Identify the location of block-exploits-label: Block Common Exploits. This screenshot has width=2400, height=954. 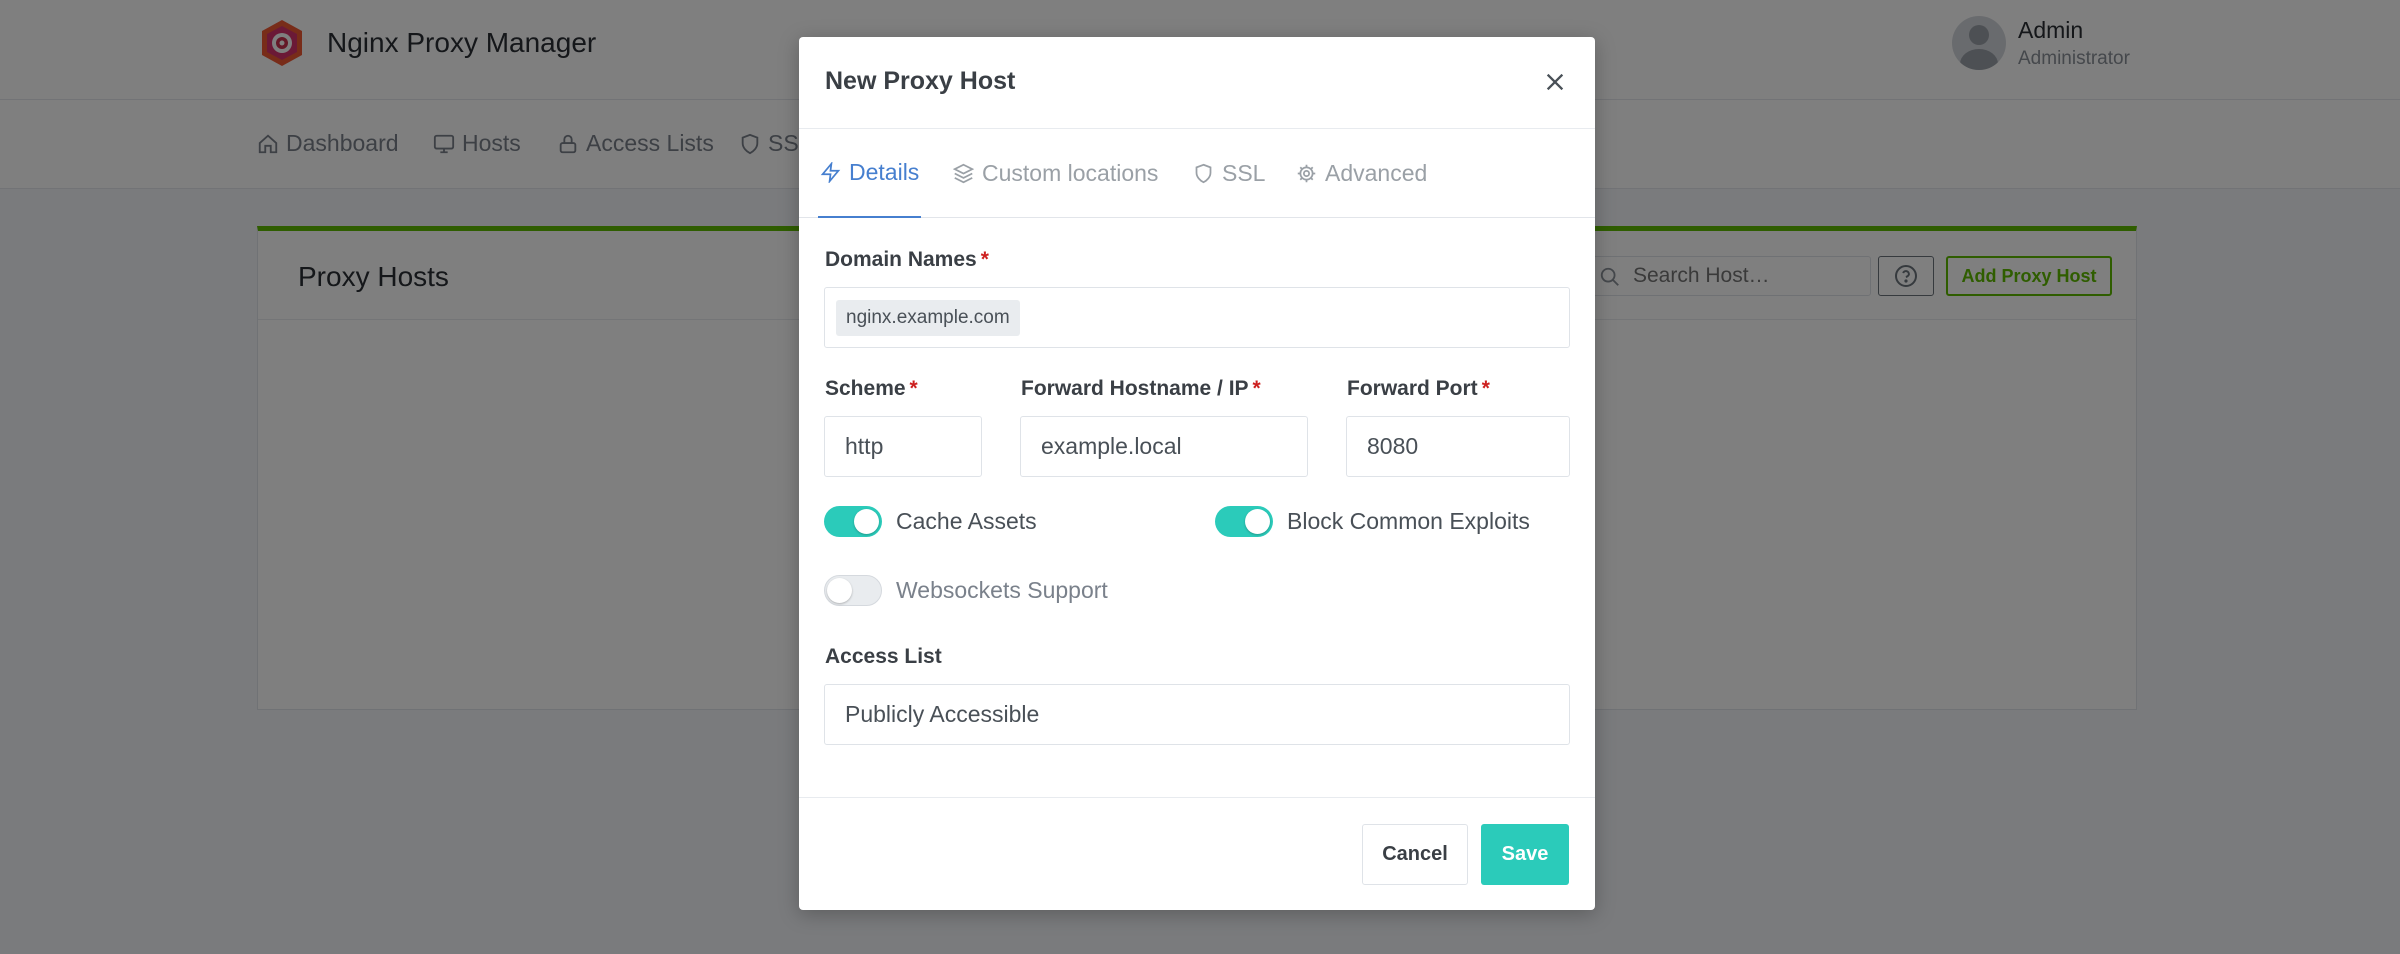
(1408, 521).